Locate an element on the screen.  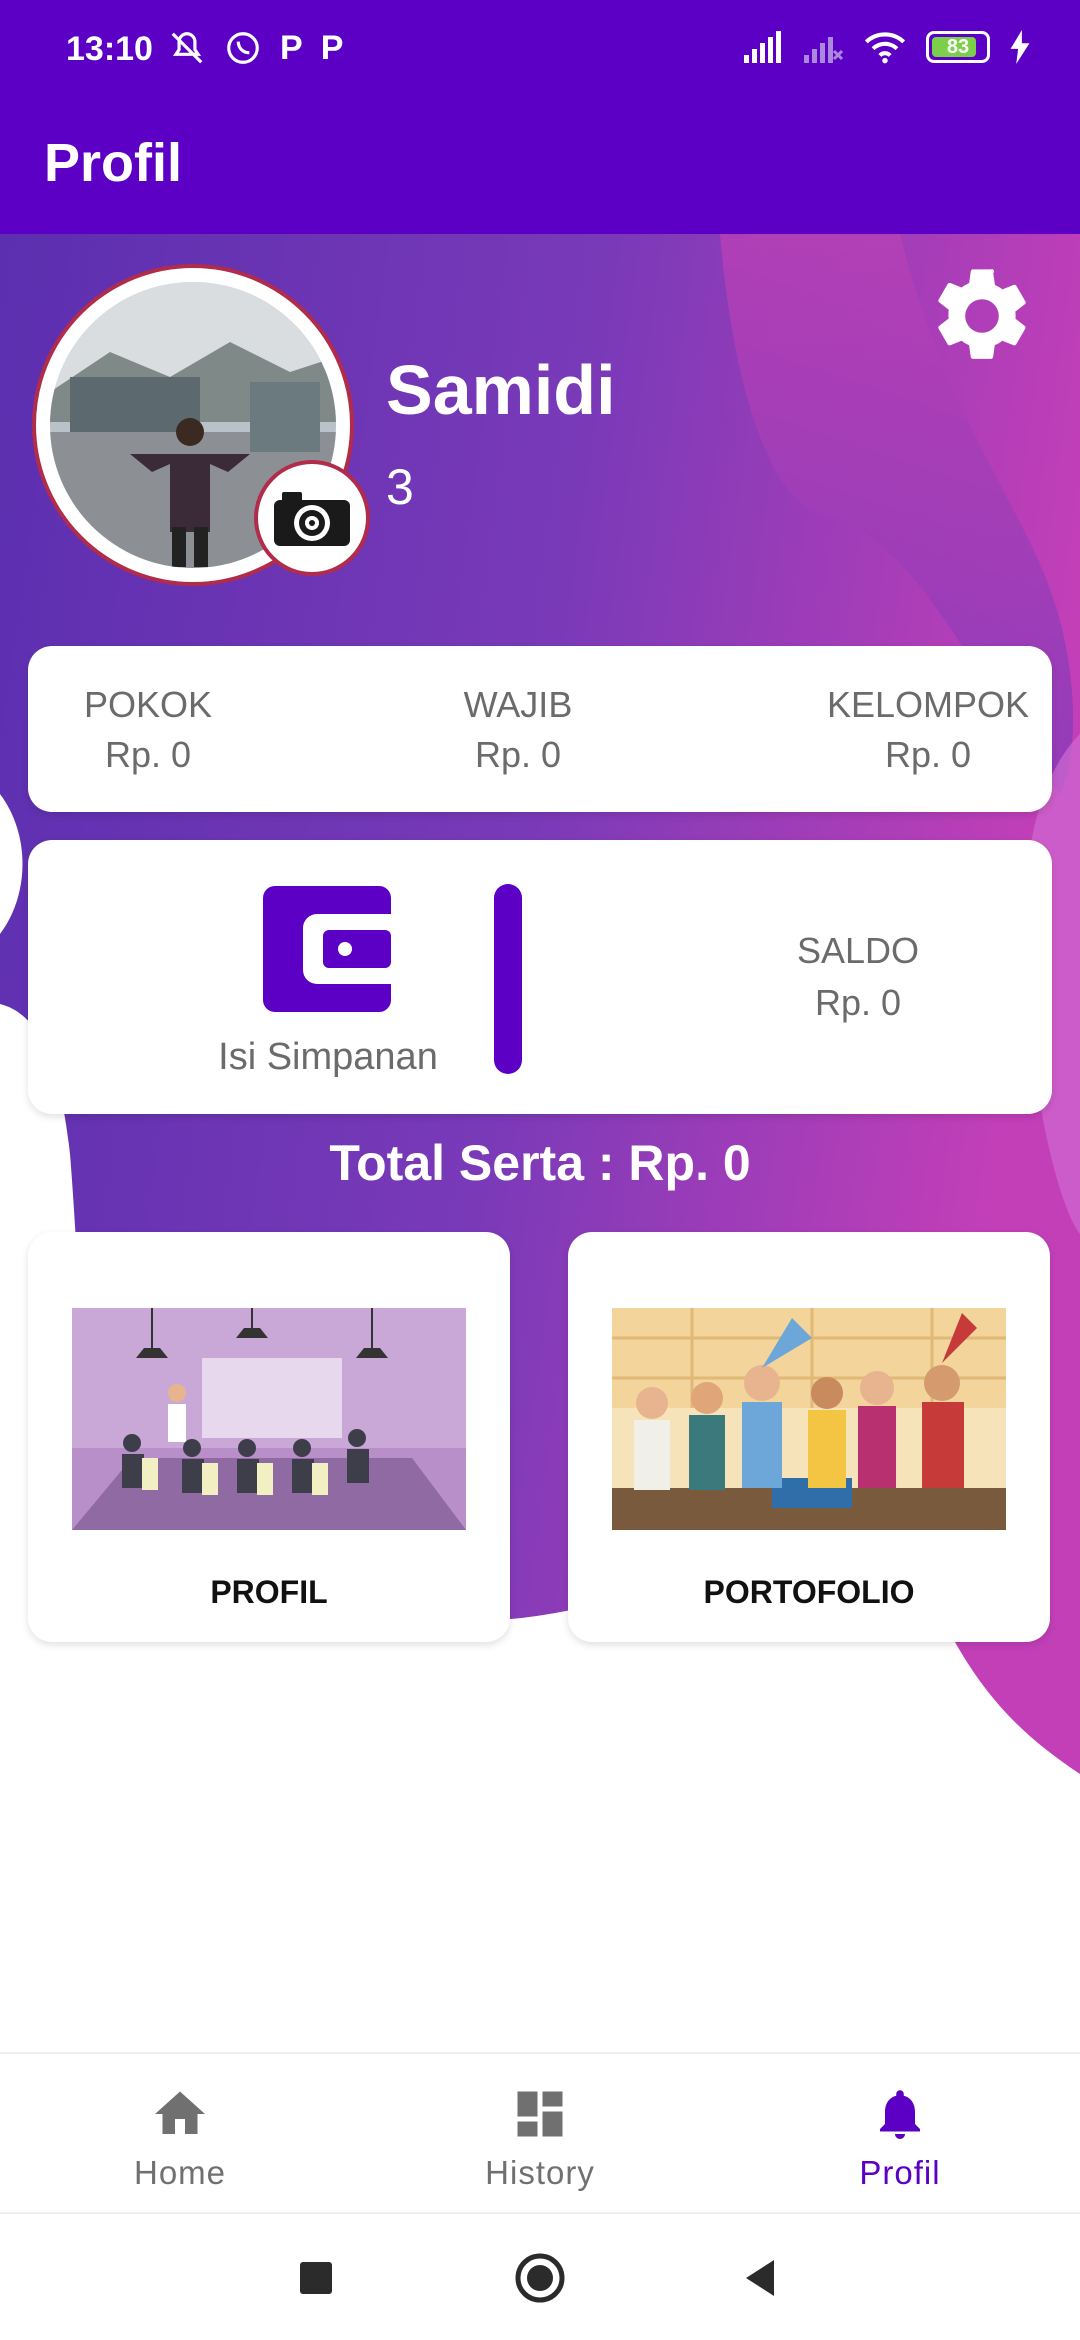
dashboard-icon is located at coordinates (540, 2114).